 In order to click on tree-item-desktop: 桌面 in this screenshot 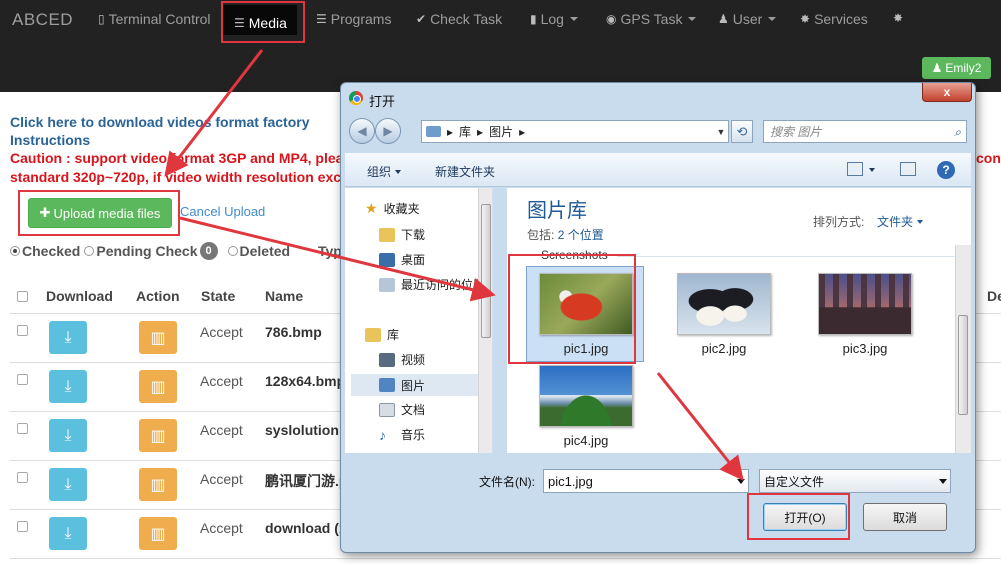, I will do `click(402, 259)`.